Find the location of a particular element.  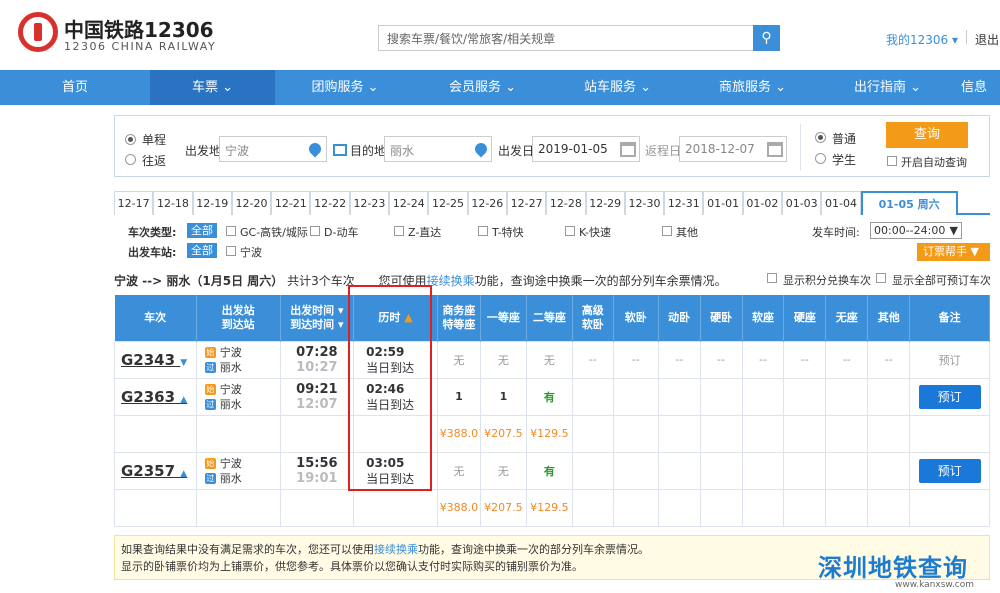

nav-station: 站车服务 ⌄ is located at coordinates (617, 87).